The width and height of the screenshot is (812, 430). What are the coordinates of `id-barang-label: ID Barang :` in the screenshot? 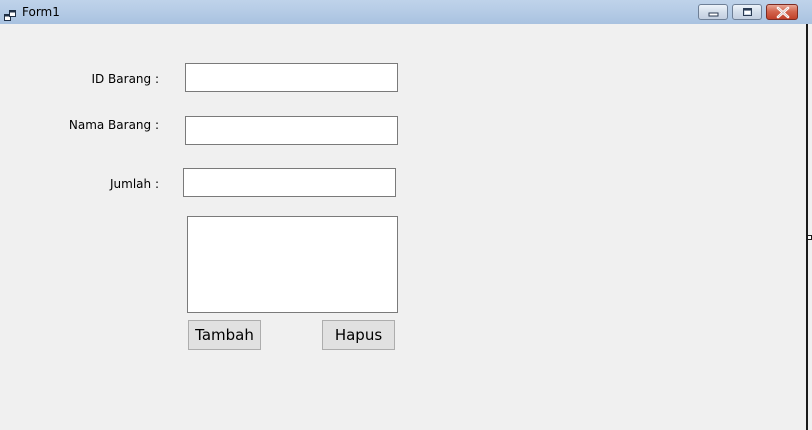 It's located at (125, 79).